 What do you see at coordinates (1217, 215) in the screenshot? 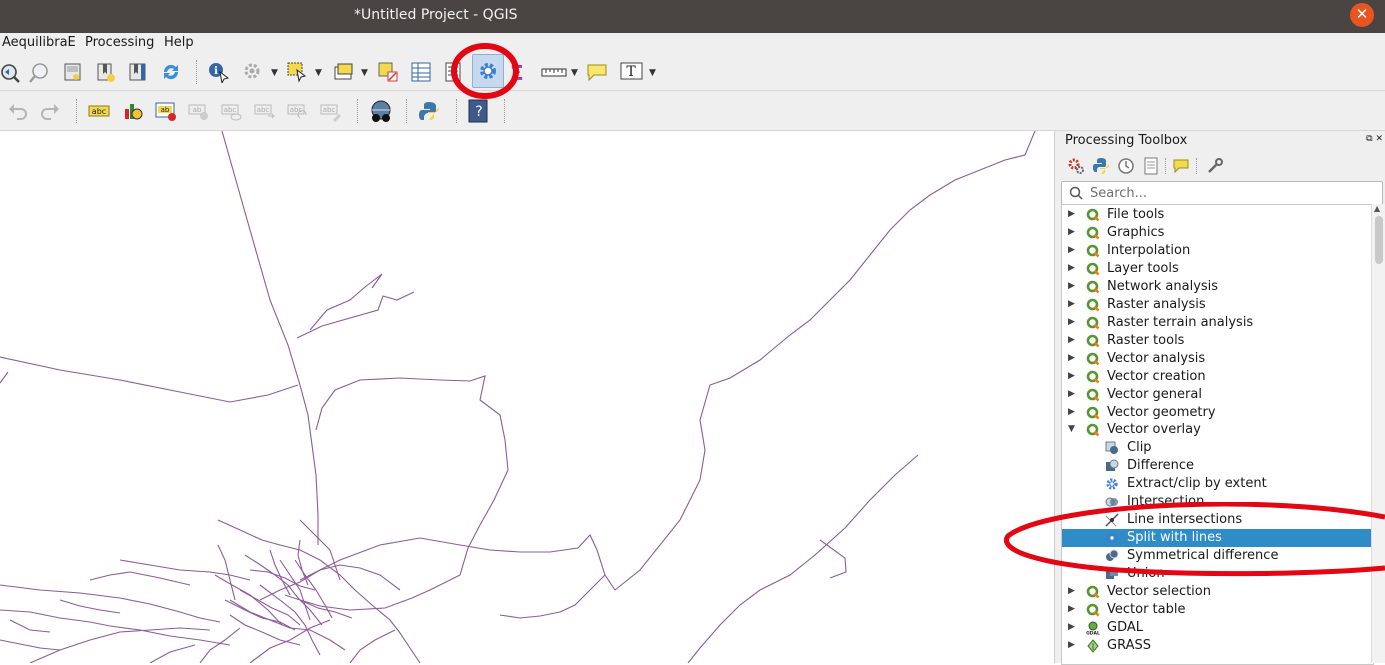
I see `tree-group-file-tools: ▶ File tools` at bounding box center [1217, 215].